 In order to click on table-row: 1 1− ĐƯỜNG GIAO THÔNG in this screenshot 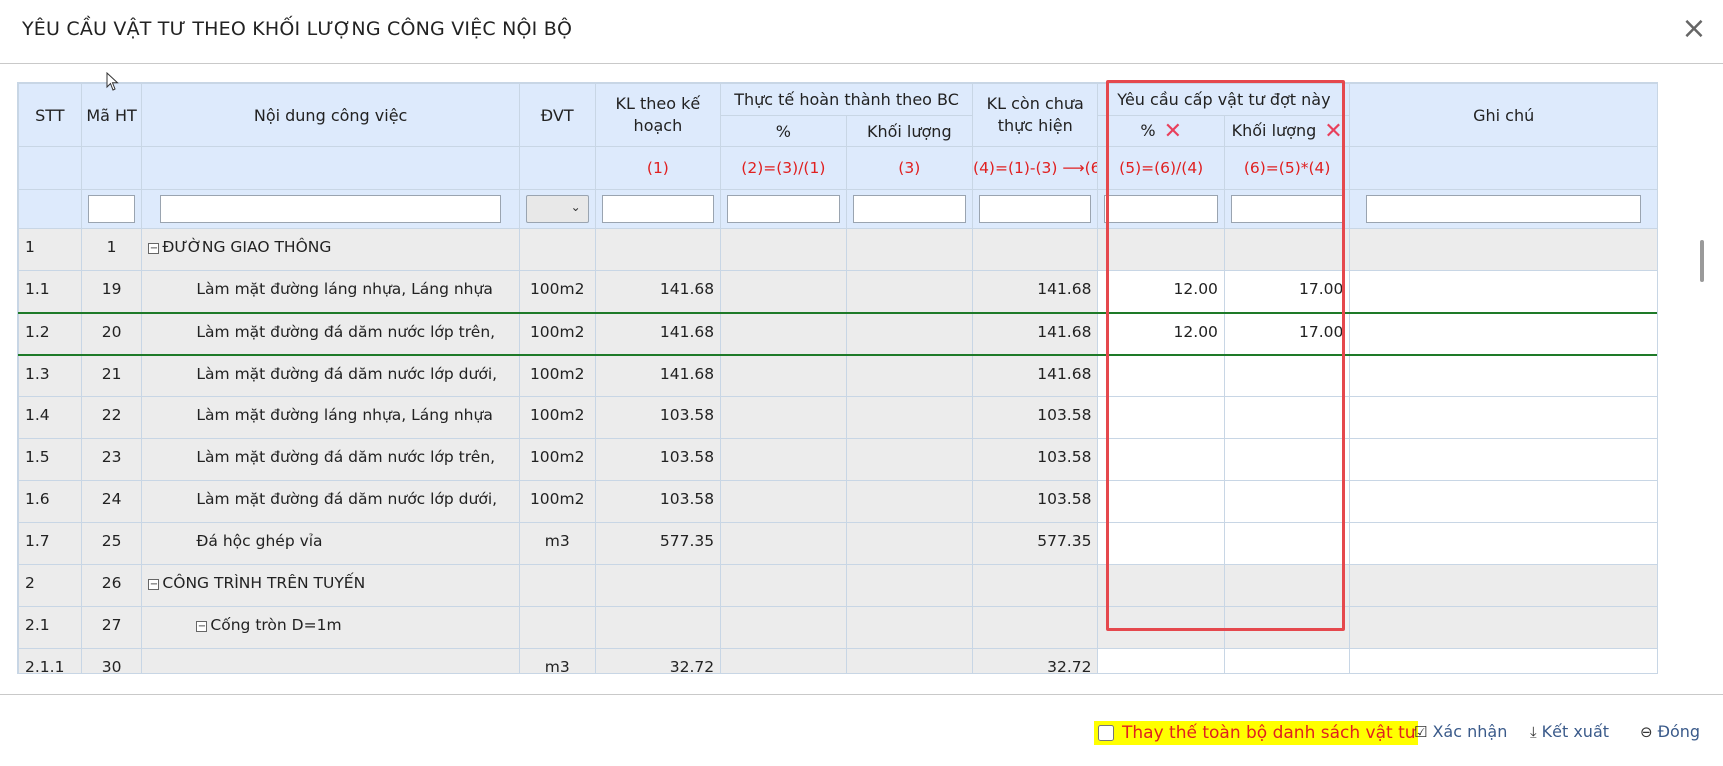, I will do `click(837, 249)`.